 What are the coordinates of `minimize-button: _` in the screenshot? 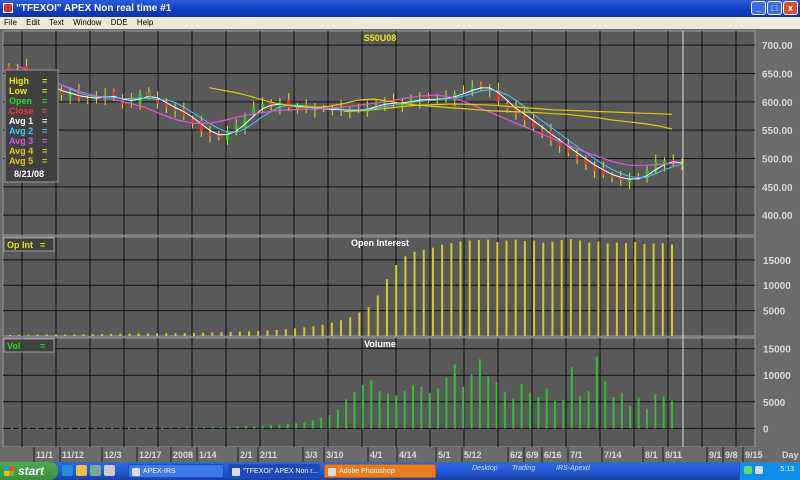 It's located at (758, 8).